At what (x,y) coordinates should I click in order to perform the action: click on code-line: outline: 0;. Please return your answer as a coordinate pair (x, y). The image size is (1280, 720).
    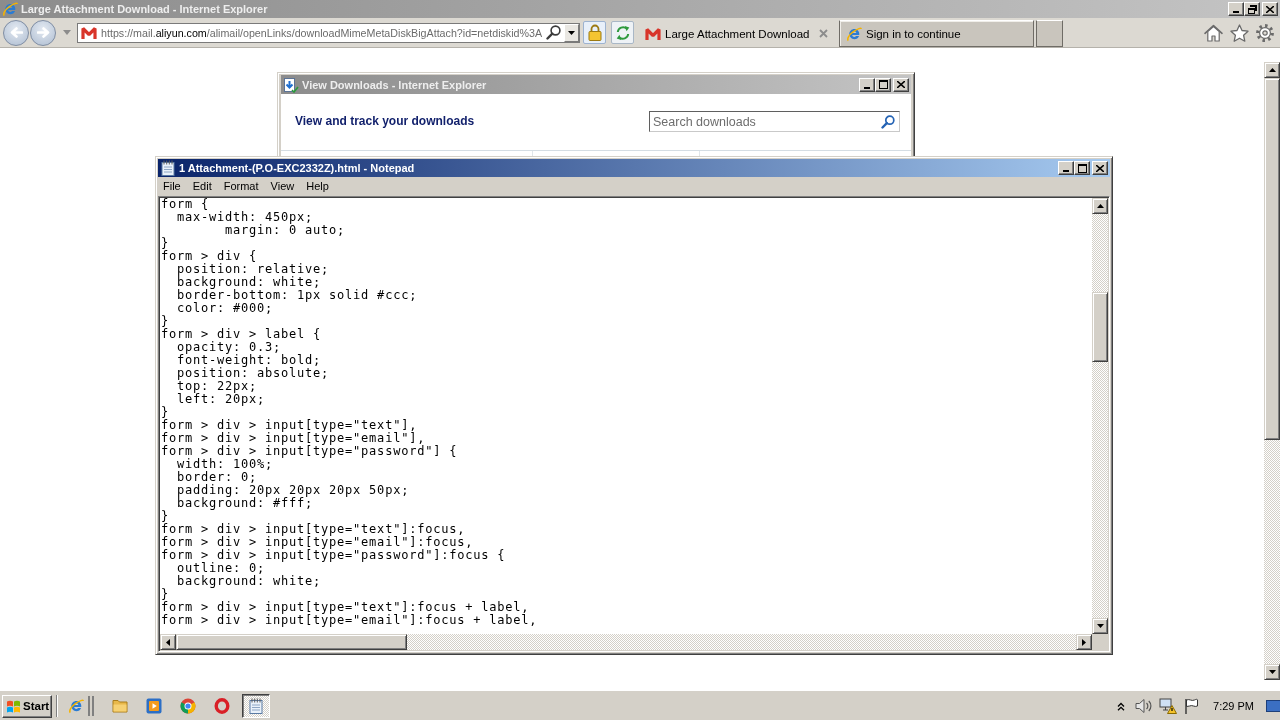
    Looking at the image, I should click on (221, 568).